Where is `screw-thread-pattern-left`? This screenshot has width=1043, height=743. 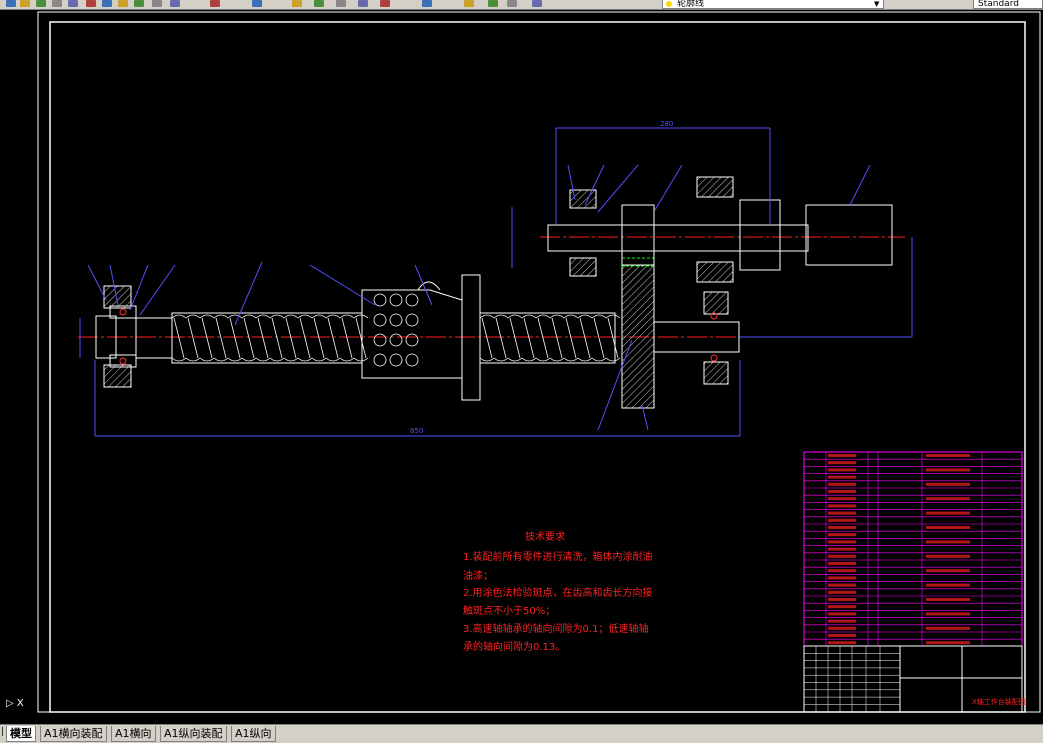 screw-thread-pattern-left is located at coordinates (270, 338).